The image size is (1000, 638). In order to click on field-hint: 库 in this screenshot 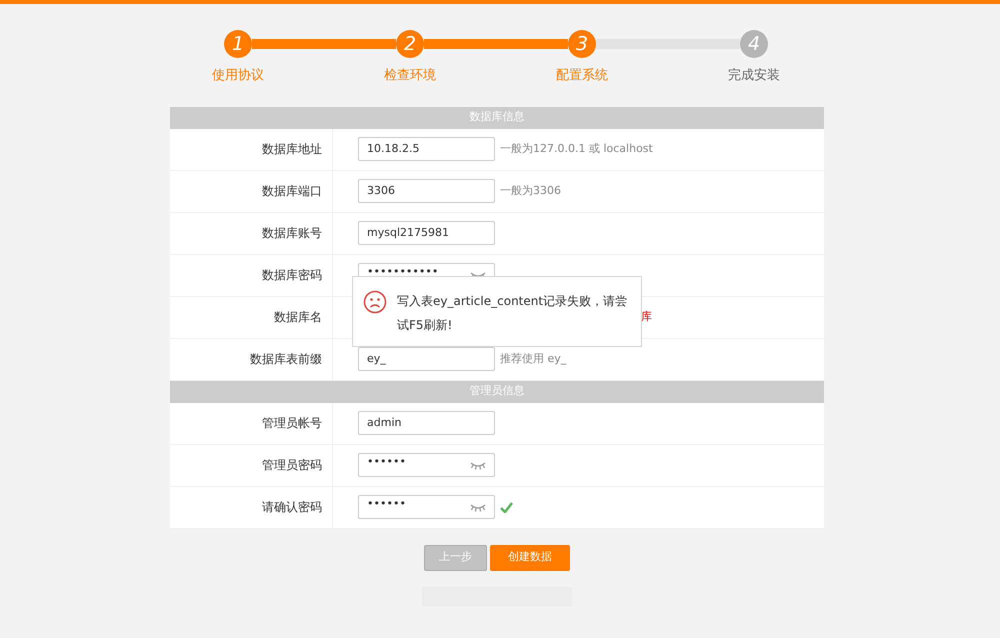, I will do `click(646, 316)`.